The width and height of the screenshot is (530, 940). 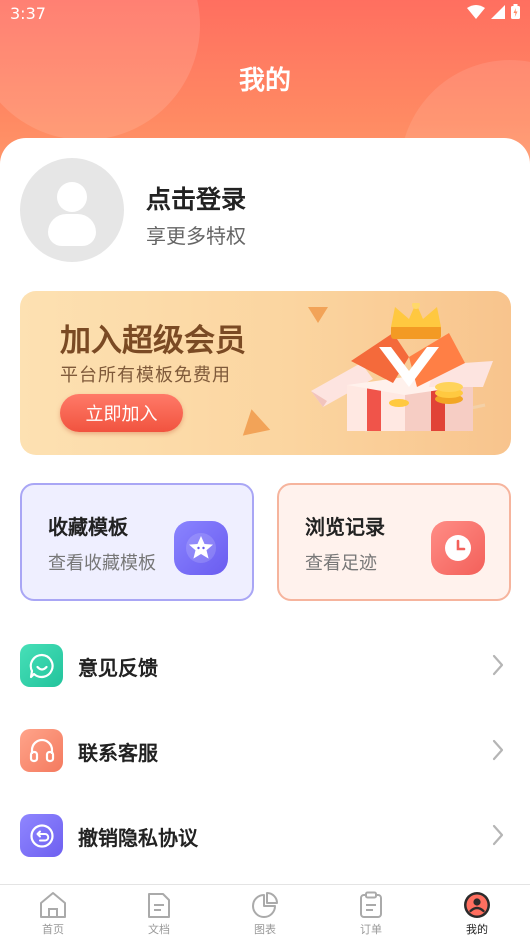 What do you see at coordinates (53, 929) in the screenshot?
I see `tab-label: 首页` at bounding box center [53, 929].